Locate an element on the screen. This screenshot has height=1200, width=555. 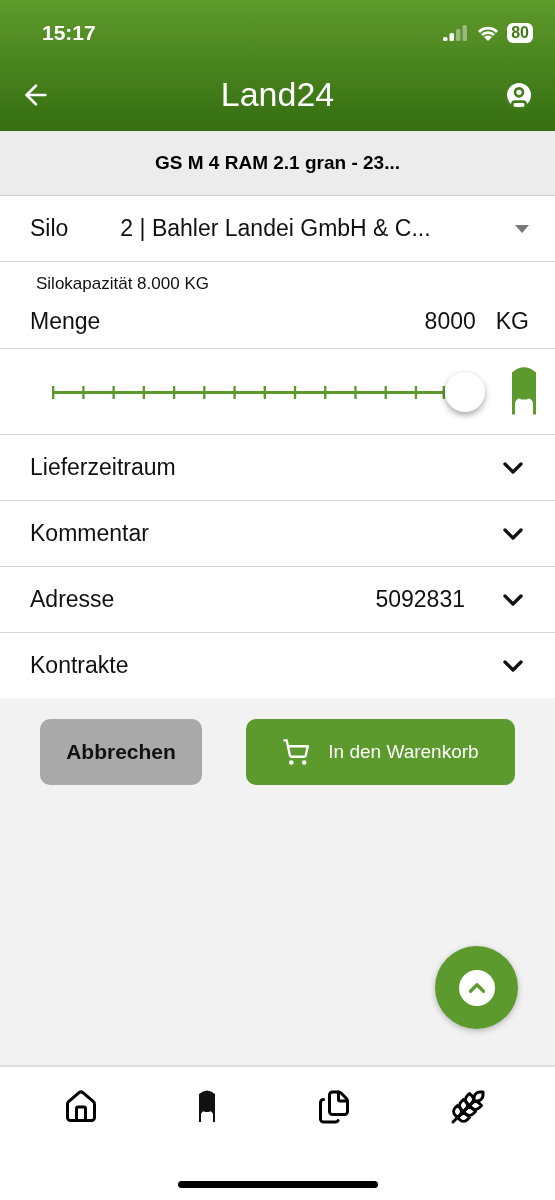
scroll-up-button is located at coordinates (476, 987).